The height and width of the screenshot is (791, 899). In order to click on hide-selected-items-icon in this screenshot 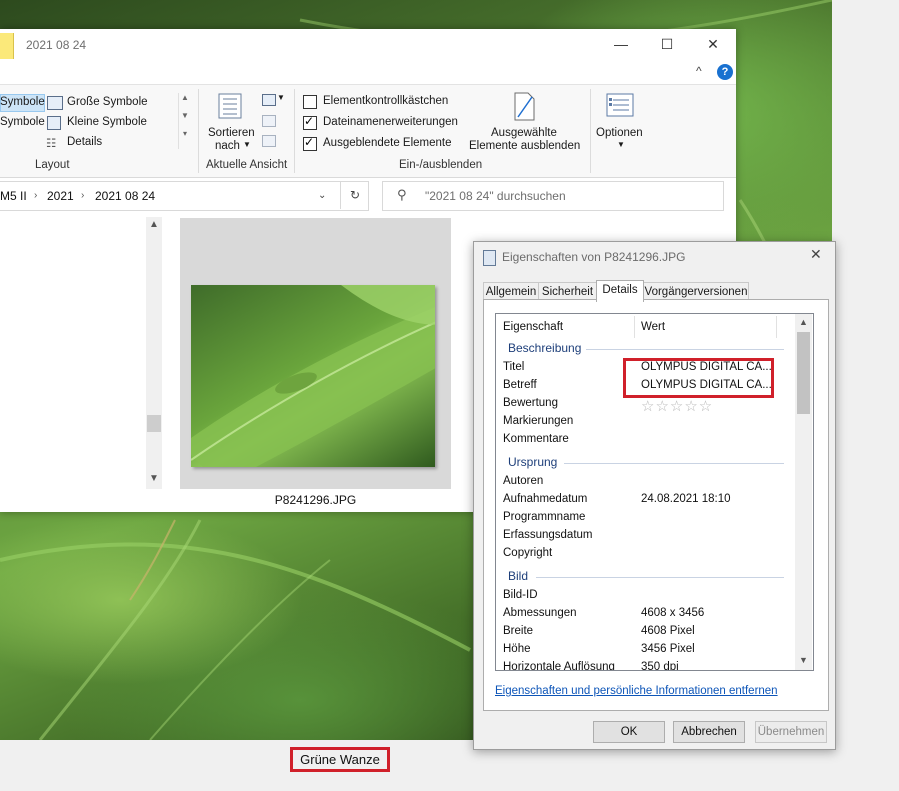, I will do `click(525, 107)`.